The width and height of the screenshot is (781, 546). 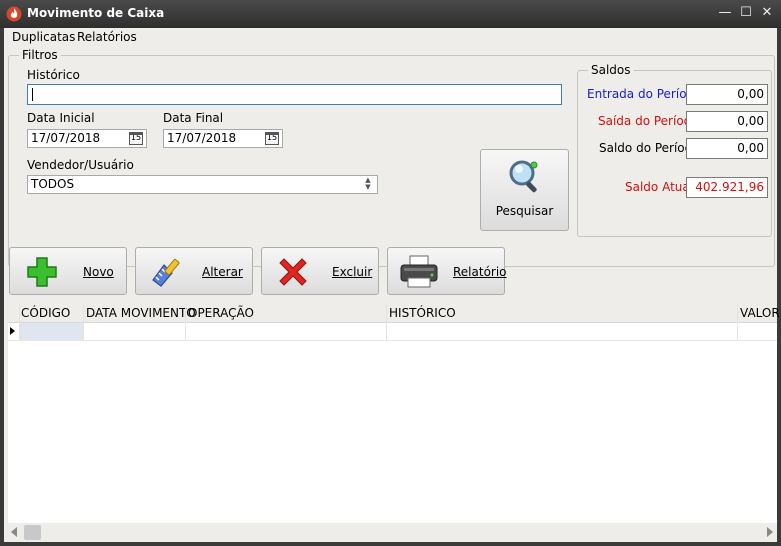 What do you see at coordinates (746, 13) in the screenshot?
I see `maximize-icon: ☐` at bounding box center [746, 13].